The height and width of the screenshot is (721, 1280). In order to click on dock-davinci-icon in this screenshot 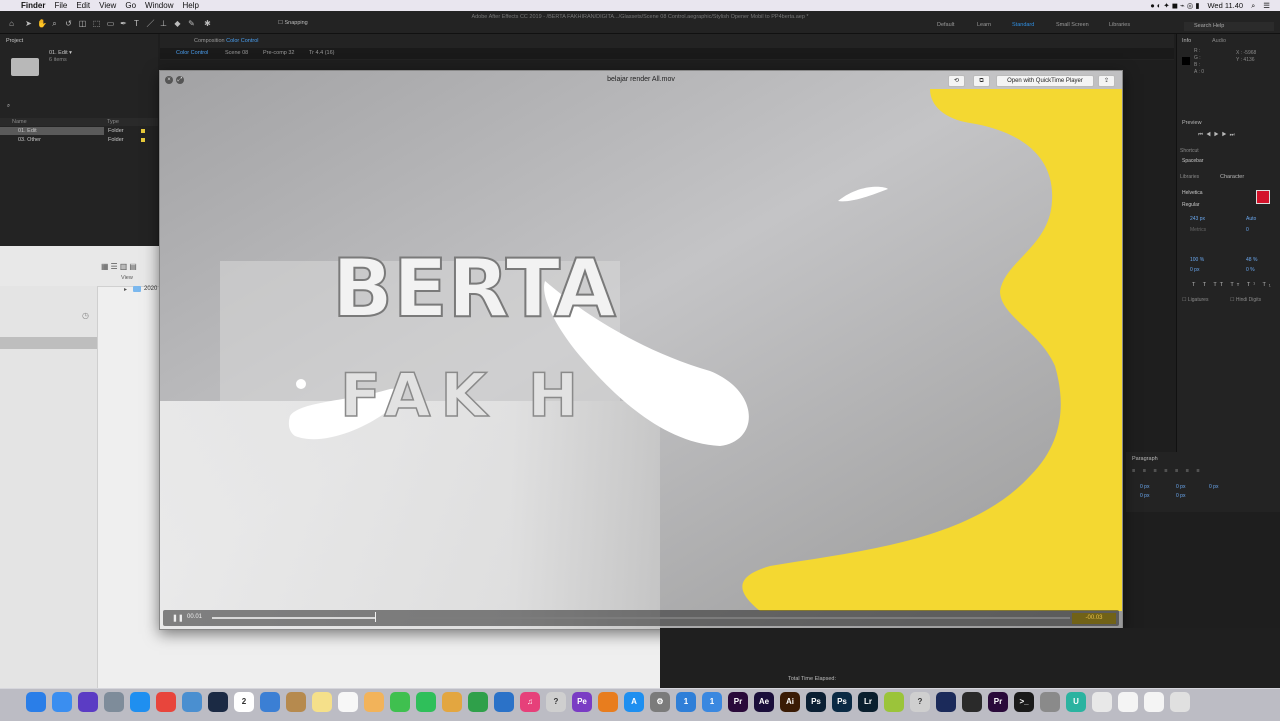, I will do `click(972, 702)`.